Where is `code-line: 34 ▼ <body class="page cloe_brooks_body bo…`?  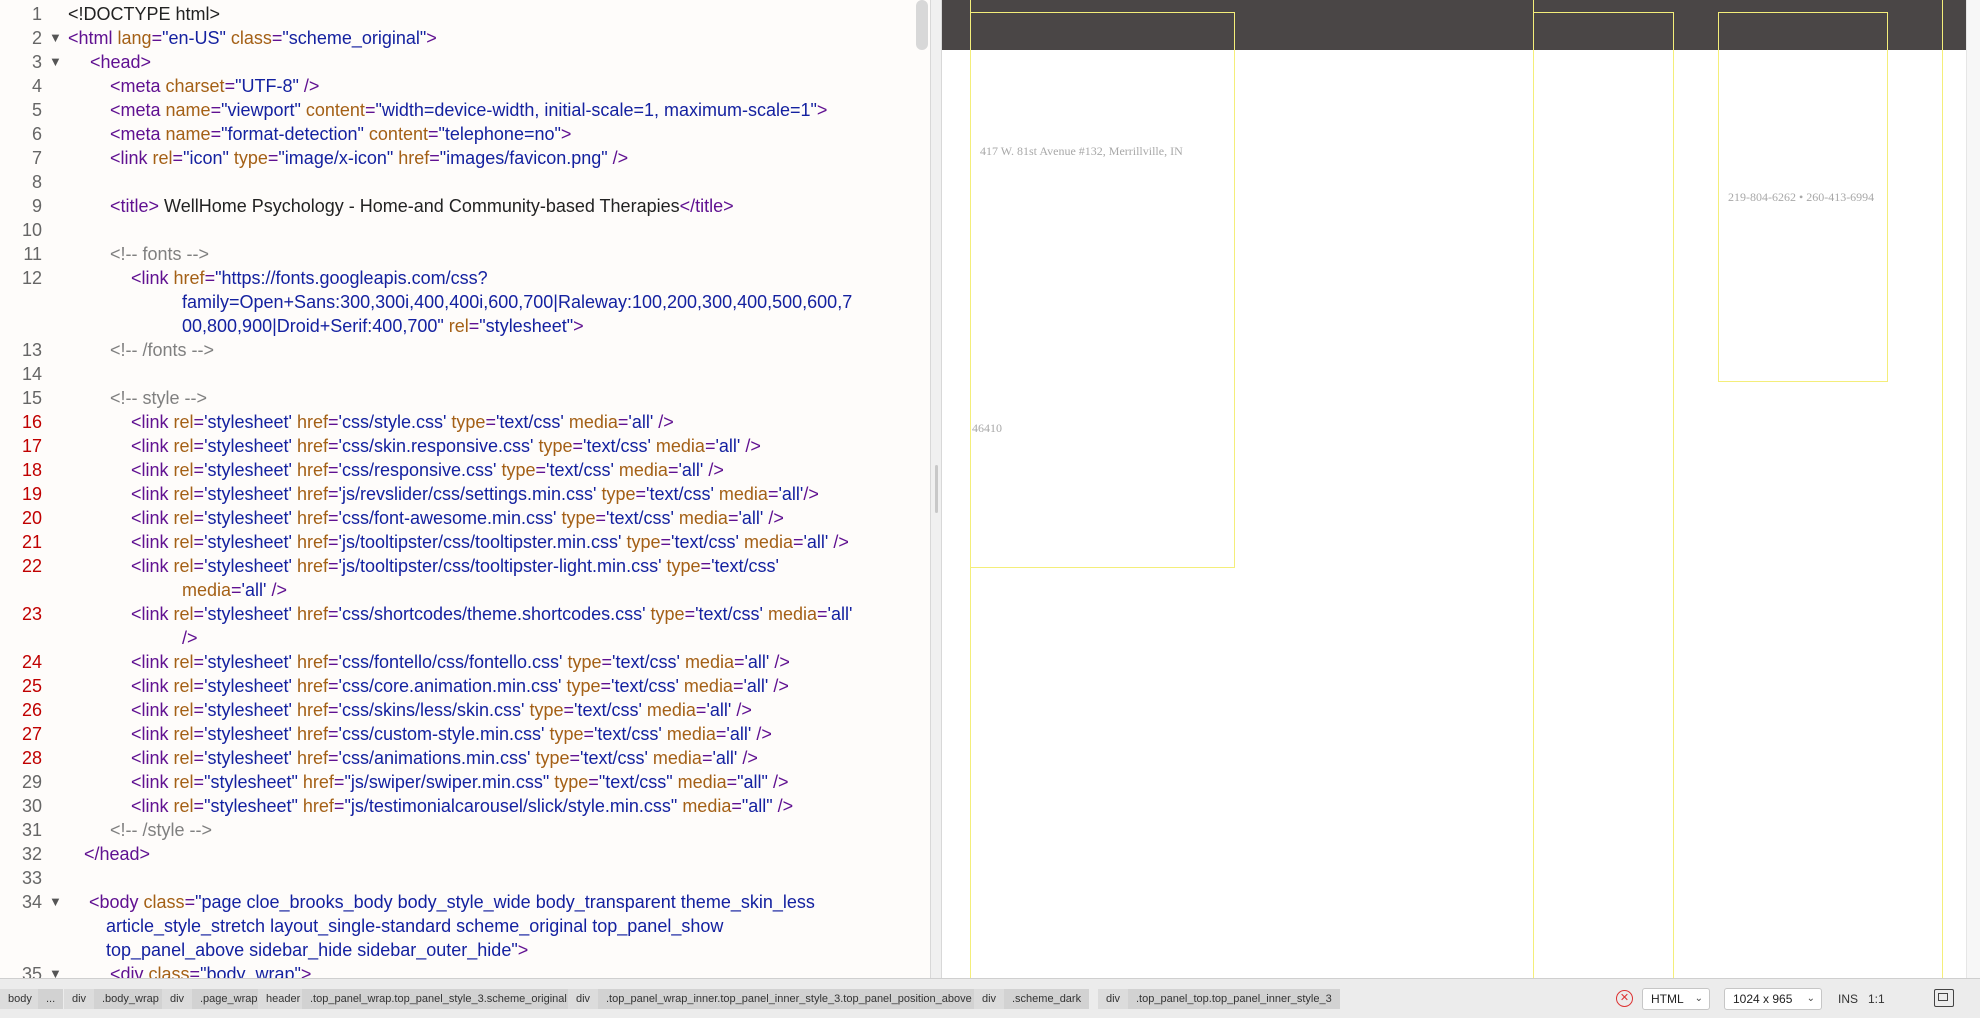
code-line: 34 ▼ <body class="page cloe_brooks_body bo… is located at coordinates (465, 902).